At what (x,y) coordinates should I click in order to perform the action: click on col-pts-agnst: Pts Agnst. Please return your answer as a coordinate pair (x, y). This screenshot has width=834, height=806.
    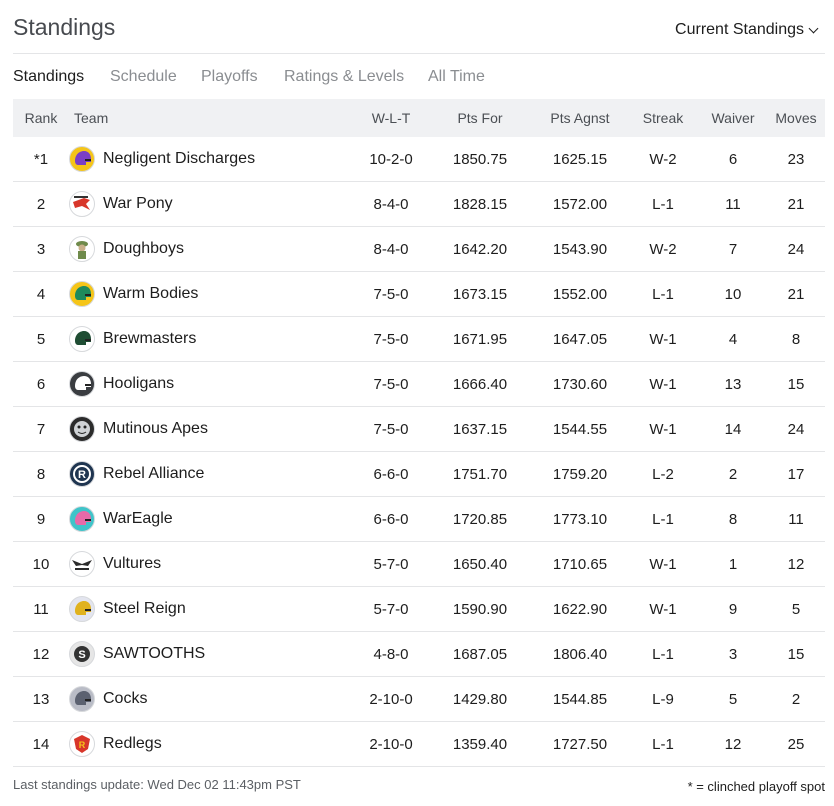
    Looking at the image, I should click on (580, 118).